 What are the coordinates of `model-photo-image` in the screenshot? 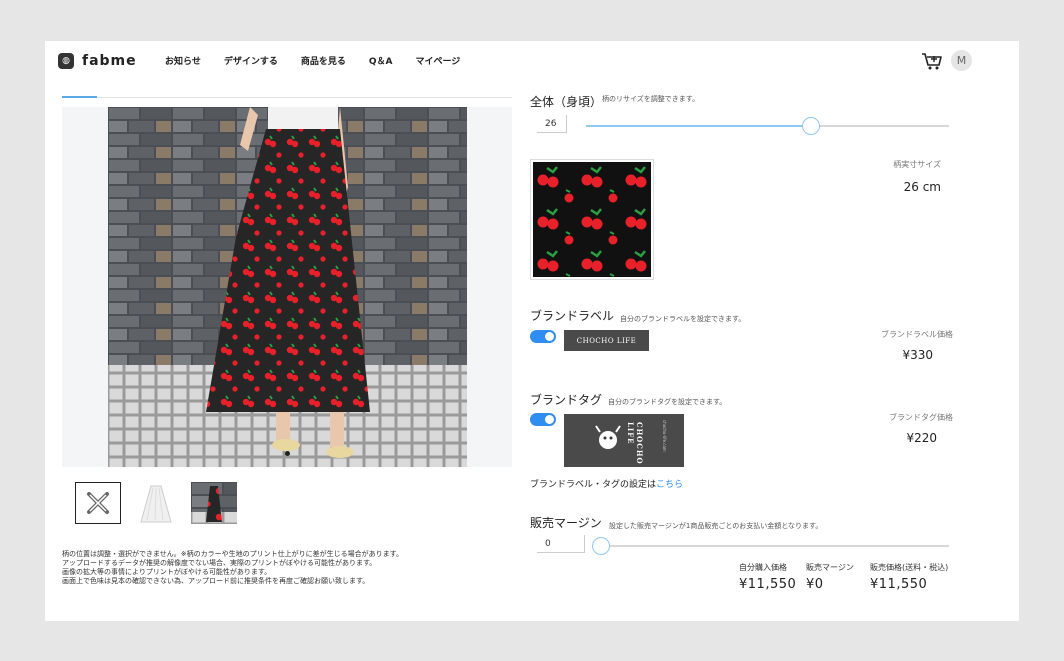 It's located at (214, 503).